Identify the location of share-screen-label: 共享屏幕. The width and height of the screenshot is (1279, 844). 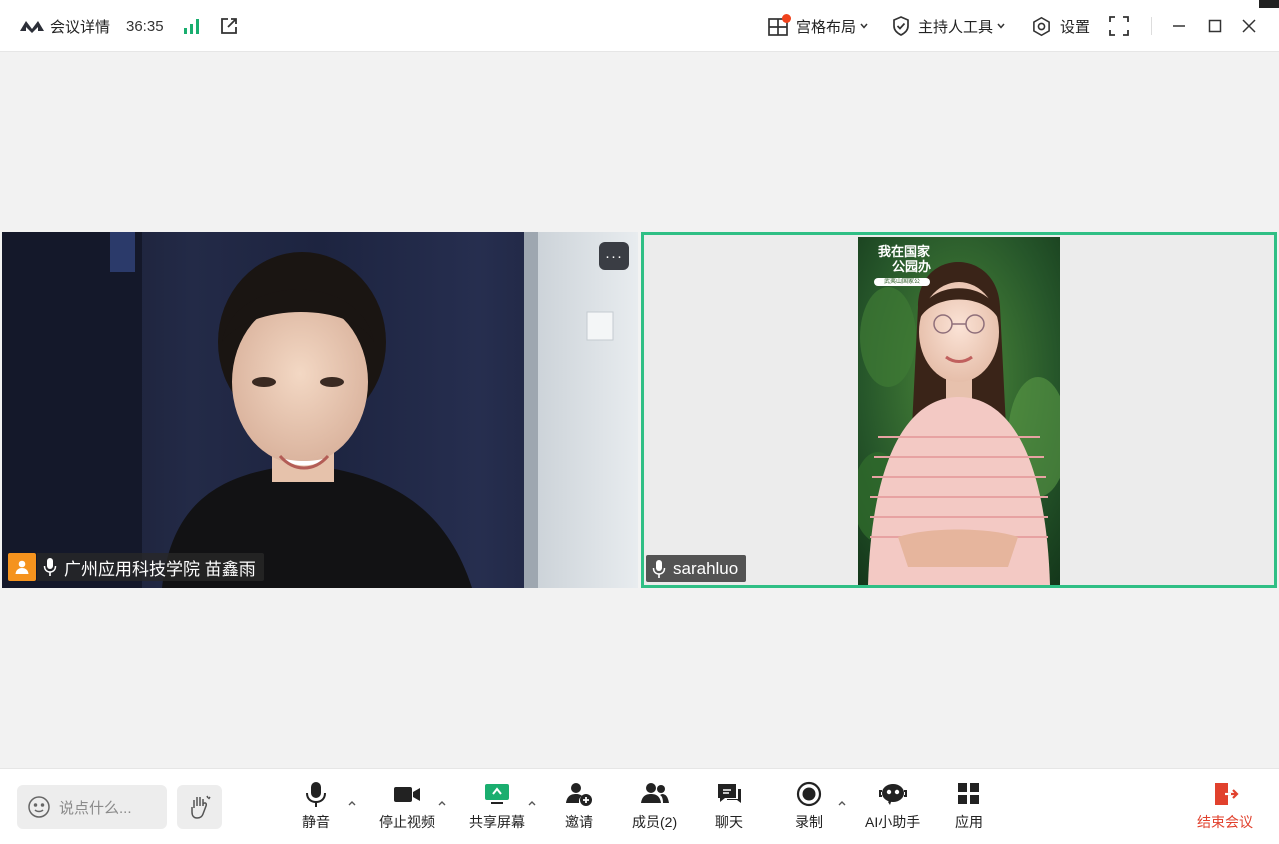
(497, 822).